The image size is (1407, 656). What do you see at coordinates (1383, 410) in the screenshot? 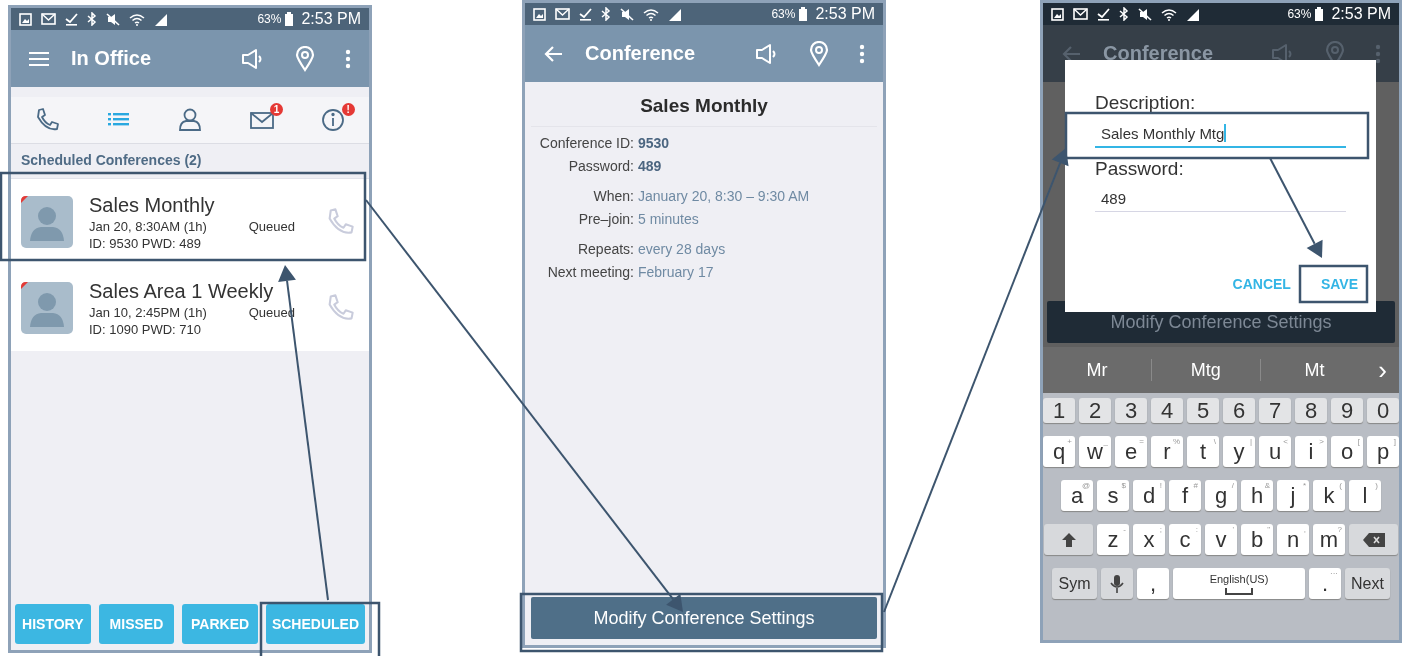
I see `number-key: 0` at bounding box center [1383, 410].